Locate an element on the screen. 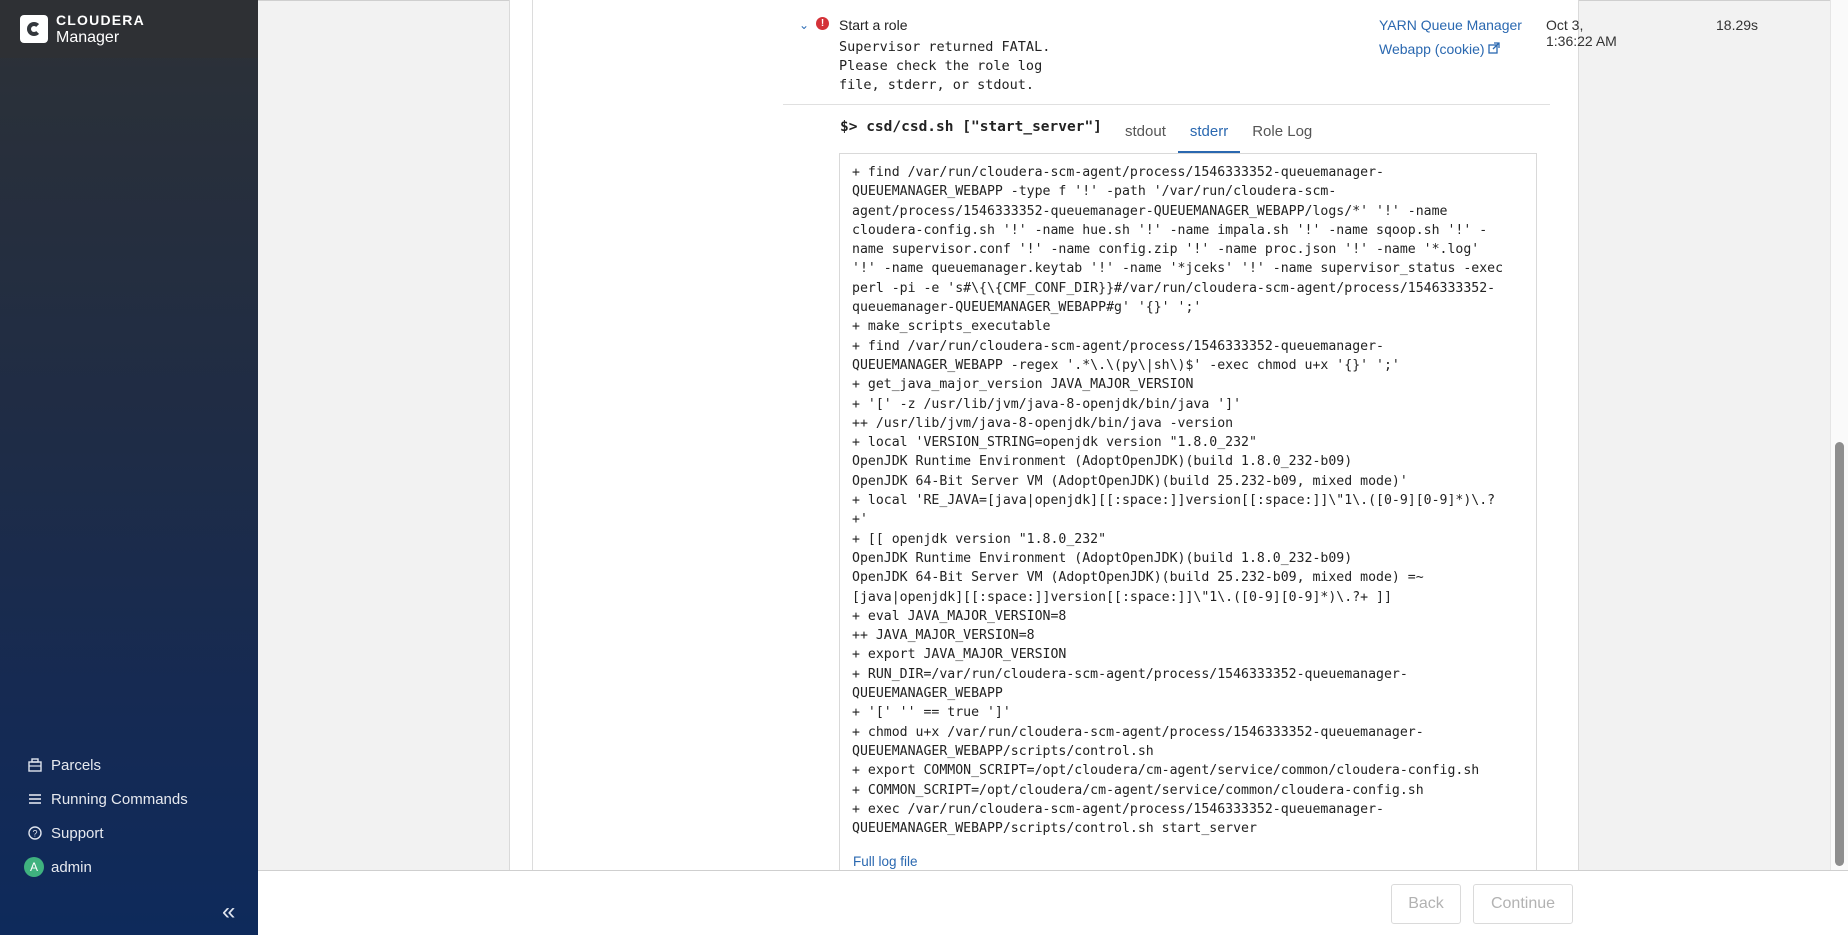  step-date: Oct 3, 1:36:22 AM is located at coordinates (1581, 33).